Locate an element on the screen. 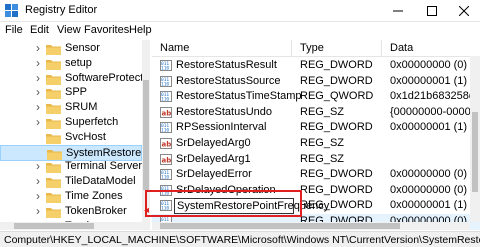 Image resolution: width=480 pixels, height=247 pixels. tree-item-label: setup is located at coordinates (78, 62).